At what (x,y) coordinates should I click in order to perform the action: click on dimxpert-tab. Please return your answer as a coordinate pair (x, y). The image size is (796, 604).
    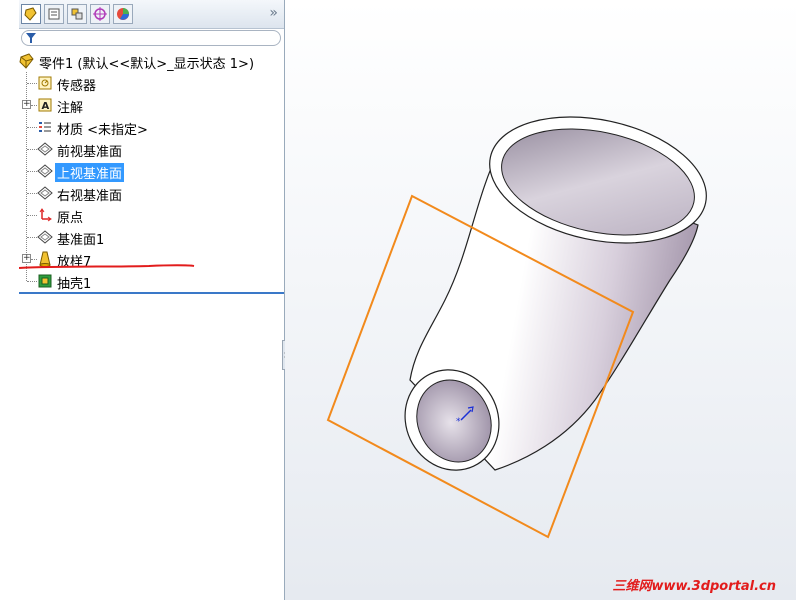
    Looking at the image, I should click on (100, 14).